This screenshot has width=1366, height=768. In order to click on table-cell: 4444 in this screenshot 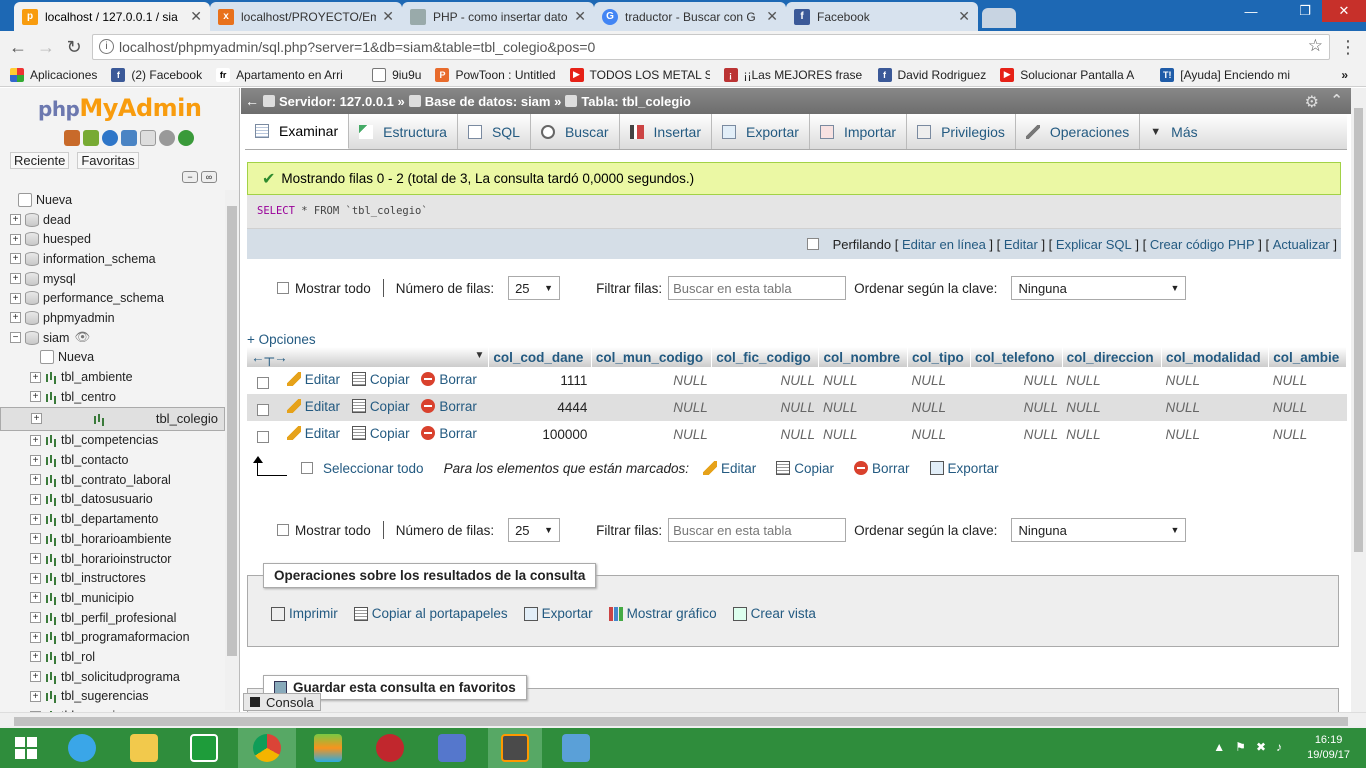, I will do `click(540, 407)`.